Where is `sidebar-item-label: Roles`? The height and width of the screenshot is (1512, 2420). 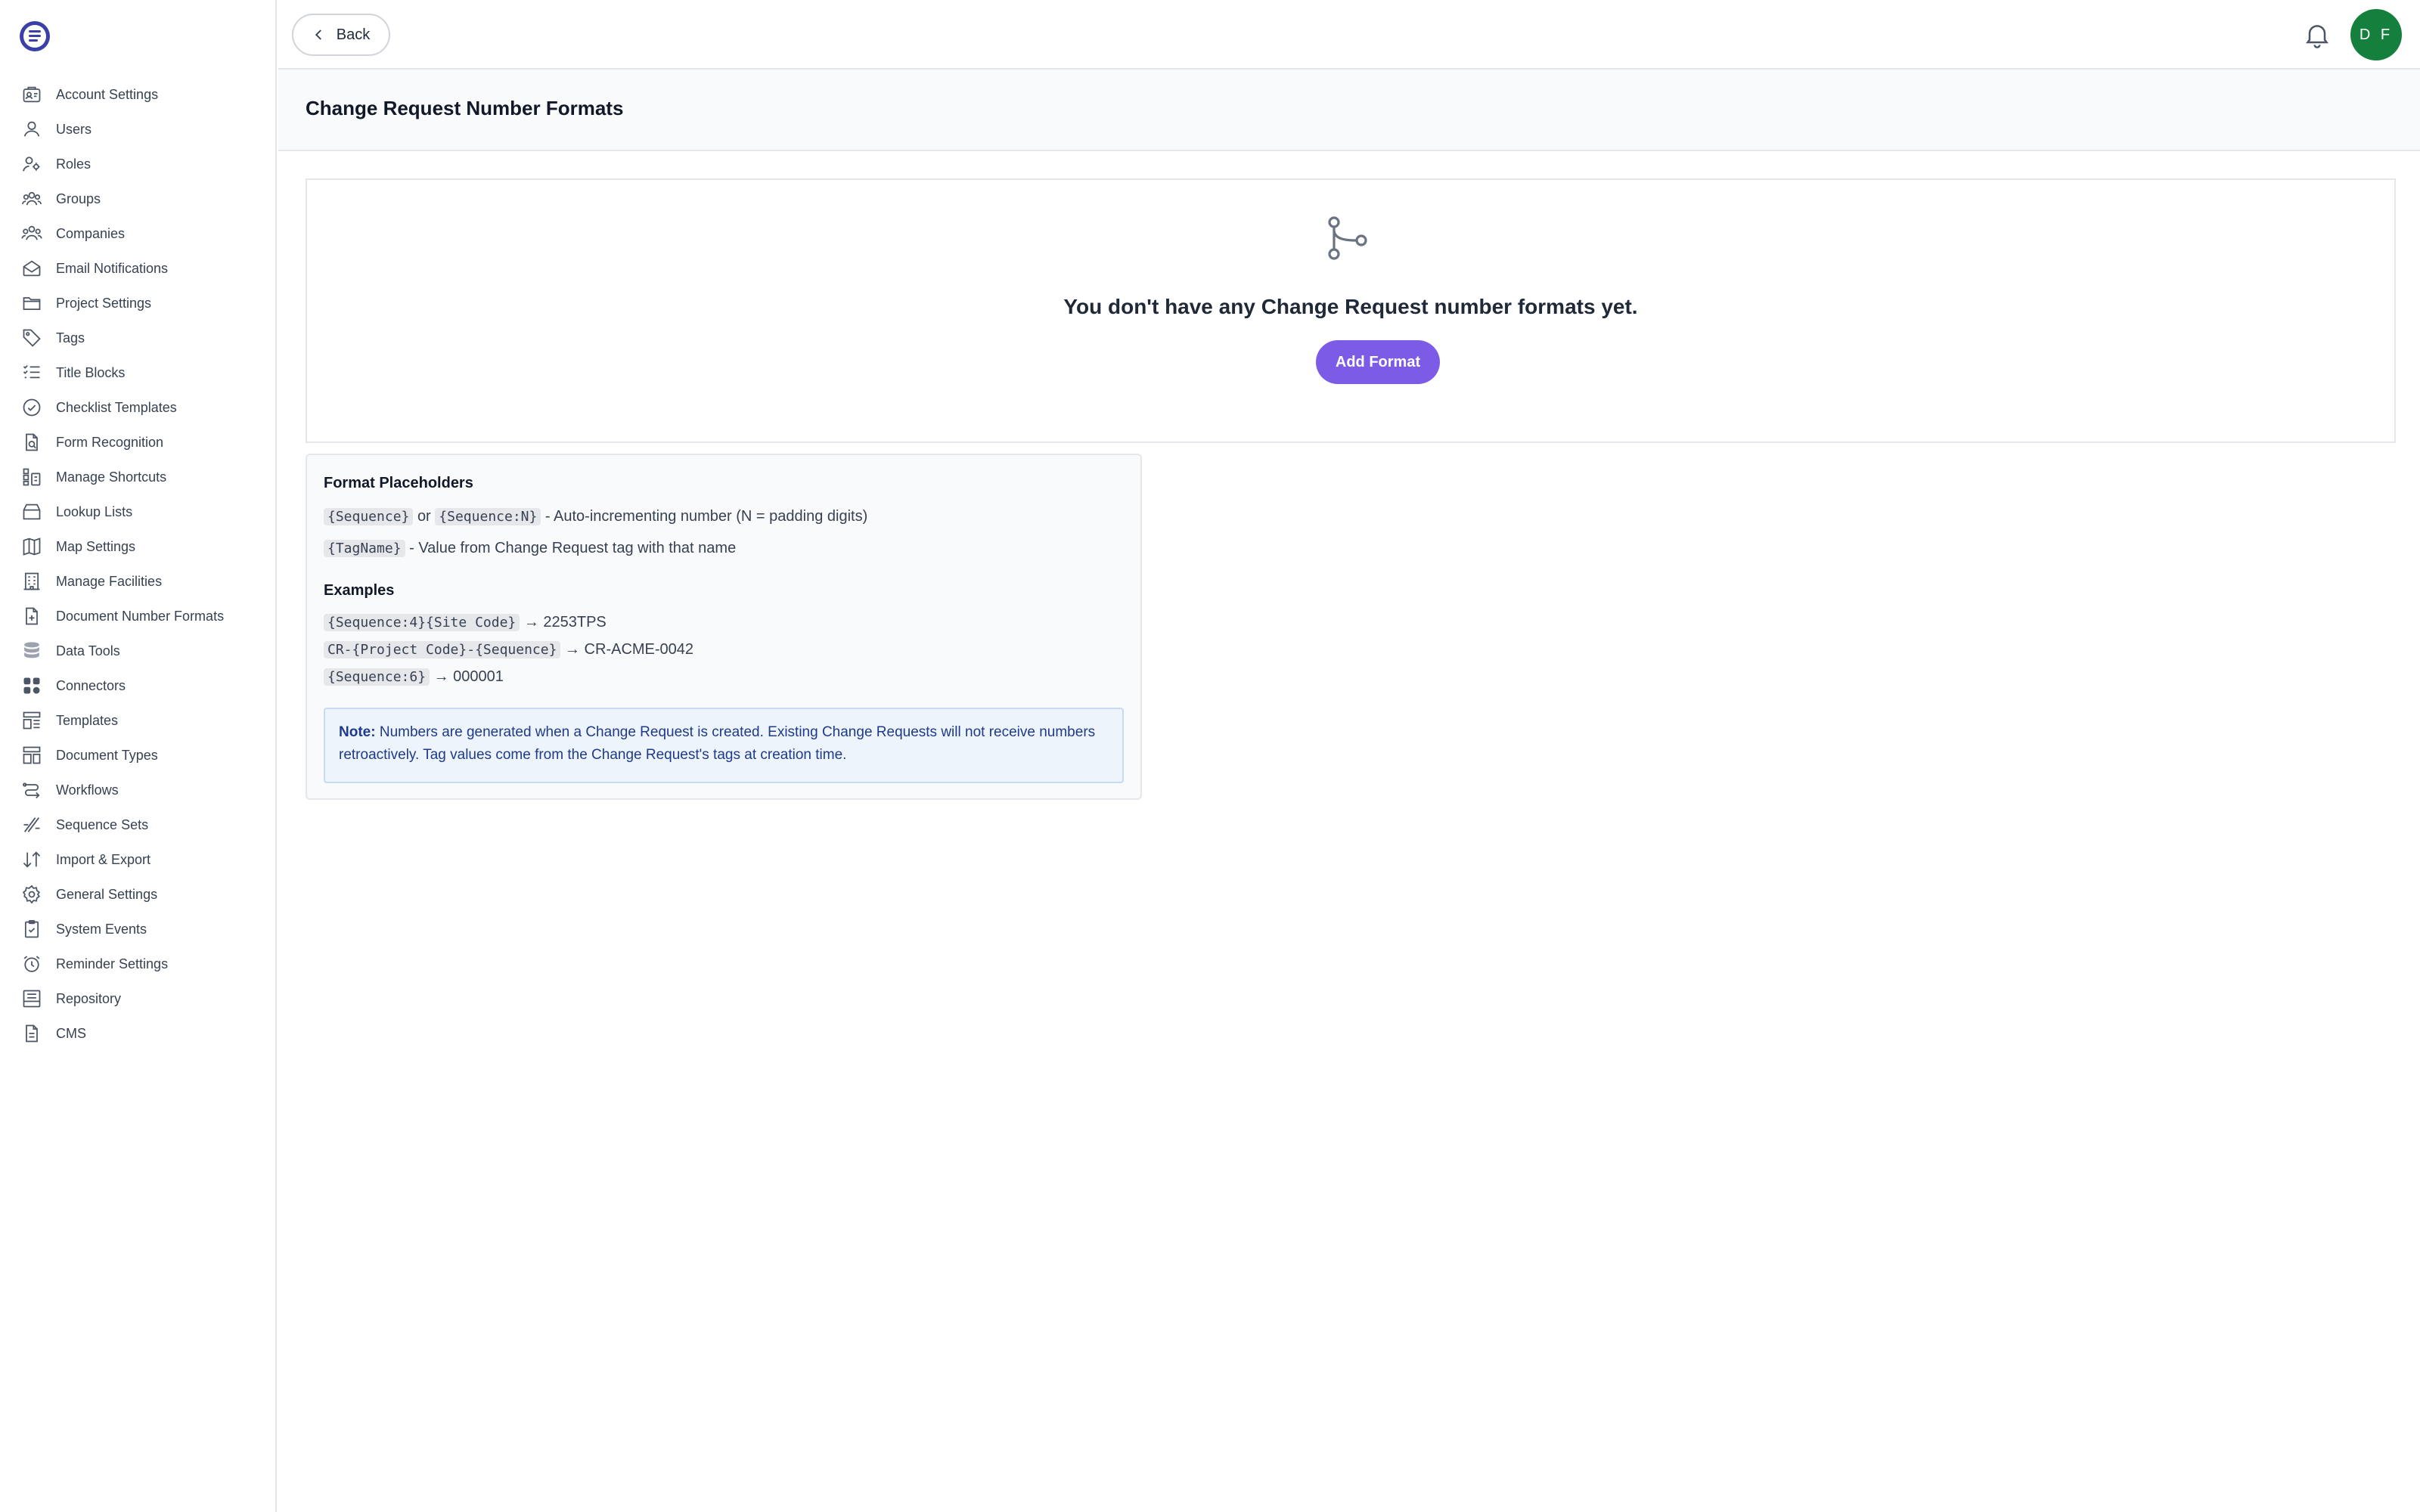
sidebar-item-label: Roles is located at coordinates (74, 164).